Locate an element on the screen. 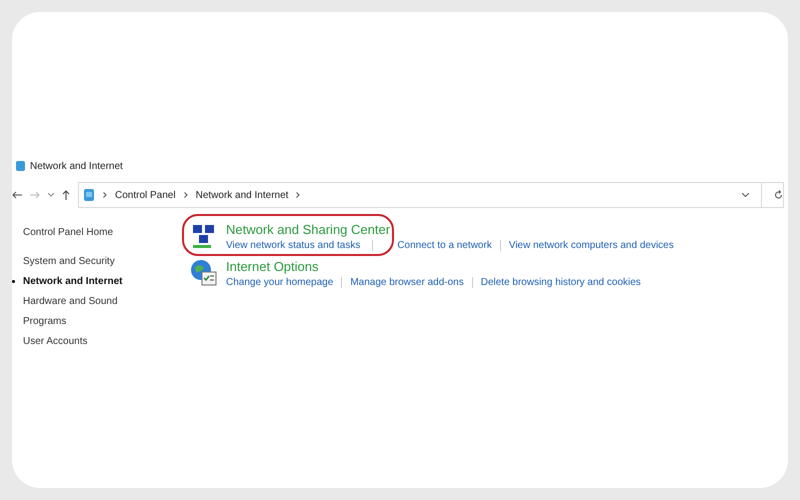 This screenshot has width=800, height=500. task-link: View network status and tasks is located at coordinates (293, 245).